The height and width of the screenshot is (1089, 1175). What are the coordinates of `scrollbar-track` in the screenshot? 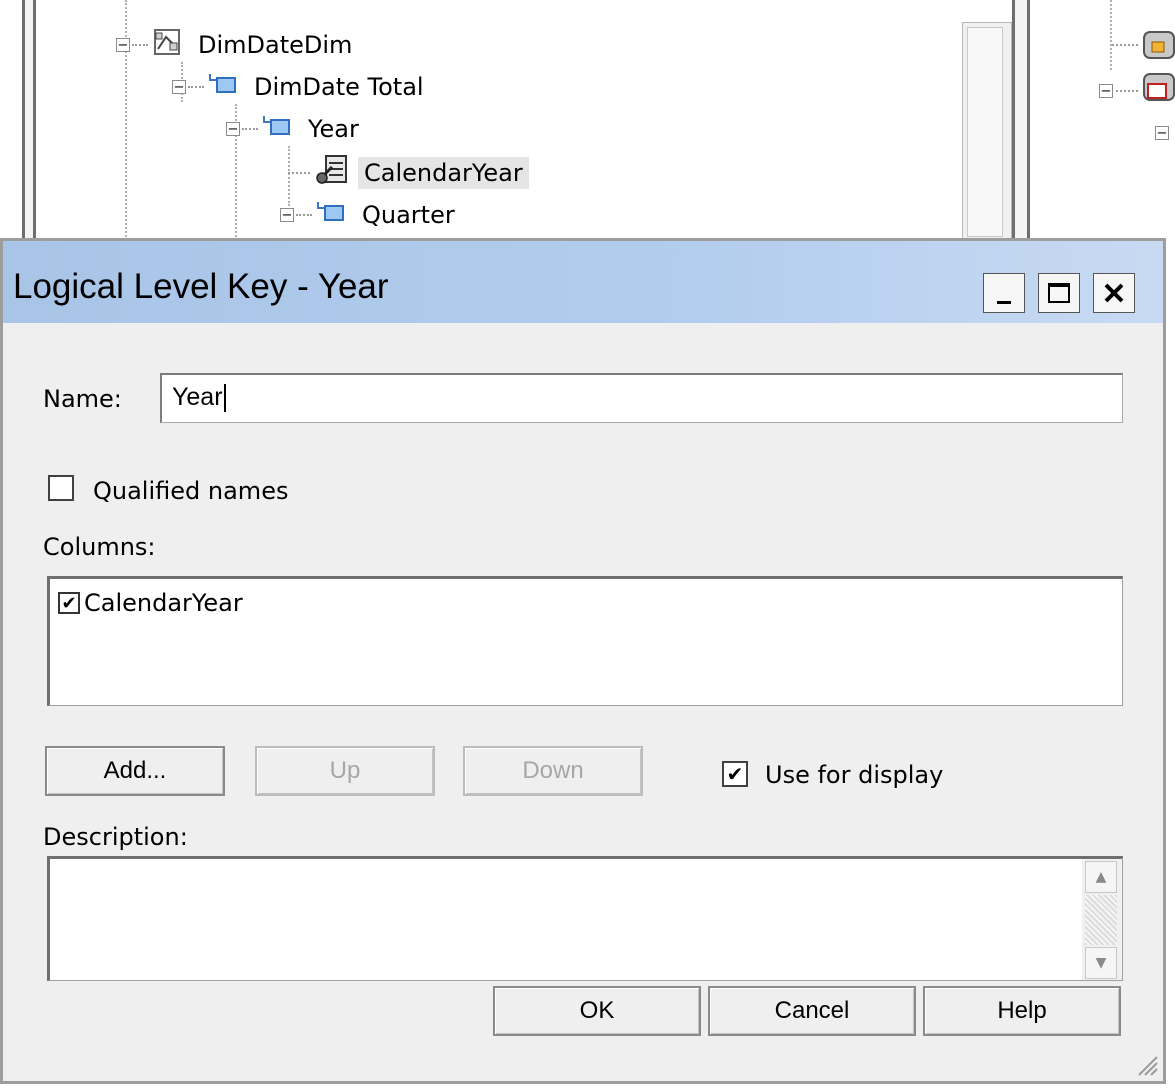 It's located at (1101, 920).